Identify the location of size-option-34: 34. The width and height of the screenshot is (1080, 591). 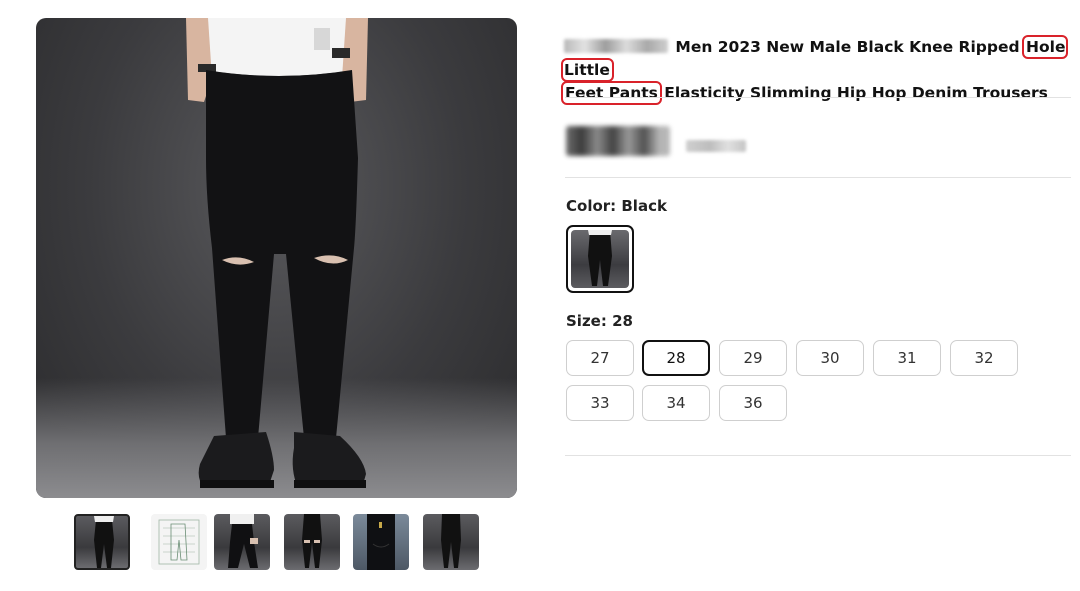
(676, 403).